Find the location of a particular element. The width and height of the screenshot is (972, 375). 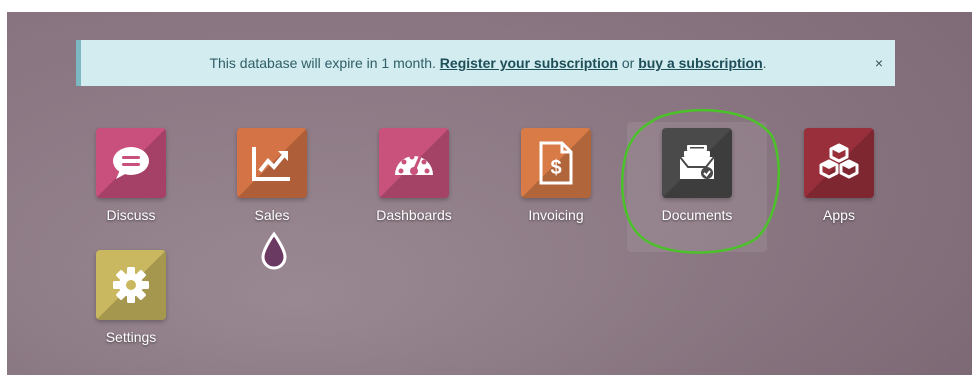

app-label-documents: Documents is located at coordinates (697, 215).